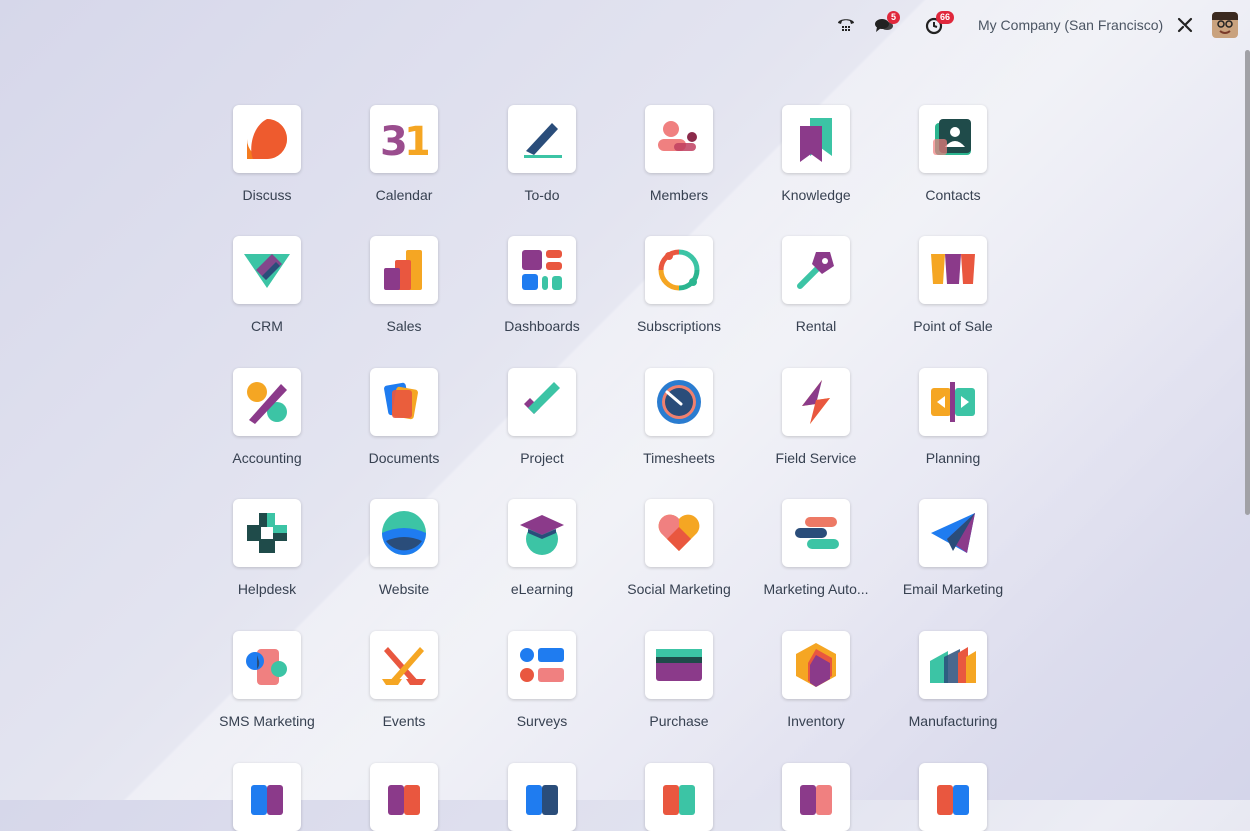 This screenshot has height=831, width=1250. Describe the element at coordinates (542, 195) in the screenshot. I see `app-label: To-do` at that location.